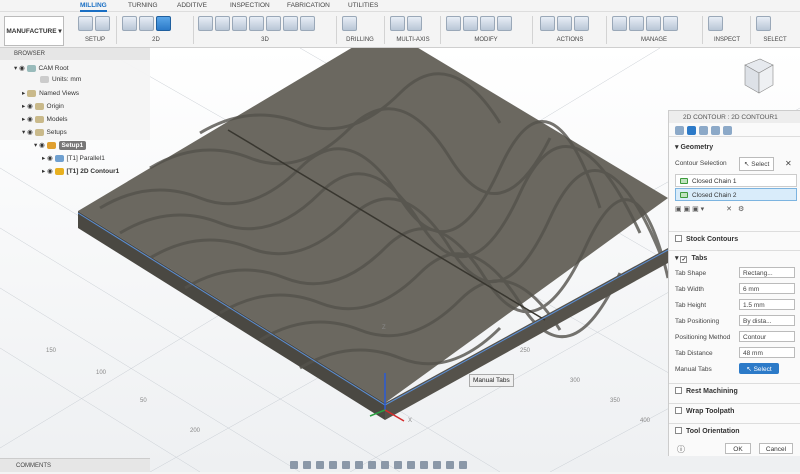  I want to click on ok-button: OK, so click(738, 448).